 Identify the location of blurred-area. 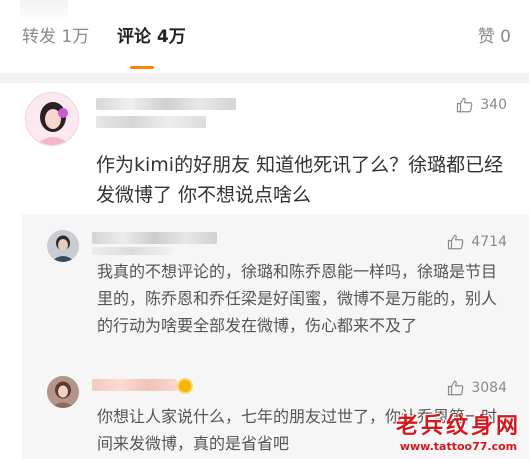
(44, 11).